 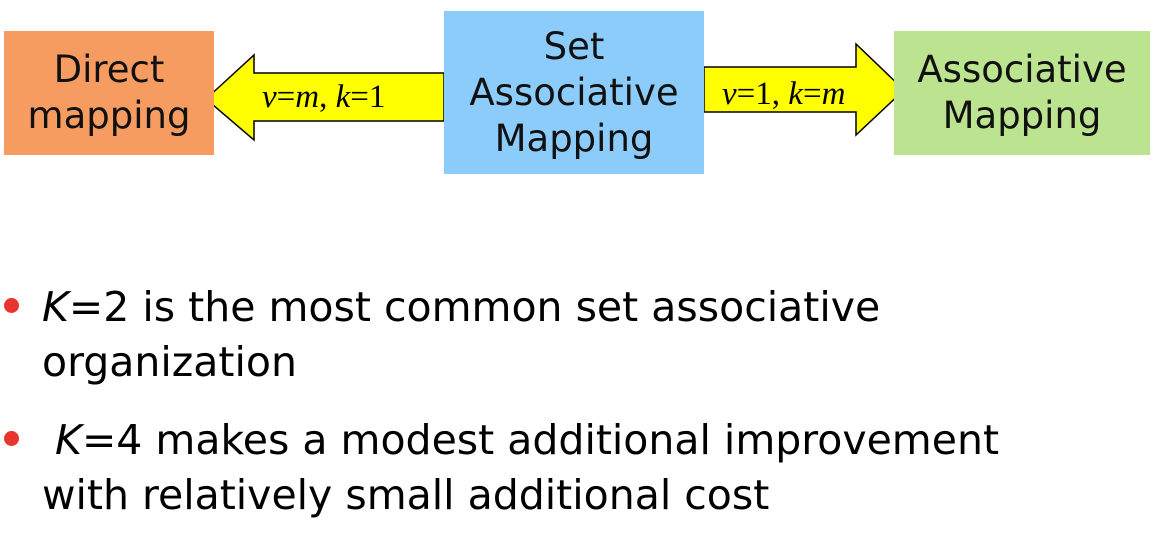 What do you see at coordinates (795, 94) in the screenshot?
I see `label-right-var-k: k` at bounding box center [795, 94].